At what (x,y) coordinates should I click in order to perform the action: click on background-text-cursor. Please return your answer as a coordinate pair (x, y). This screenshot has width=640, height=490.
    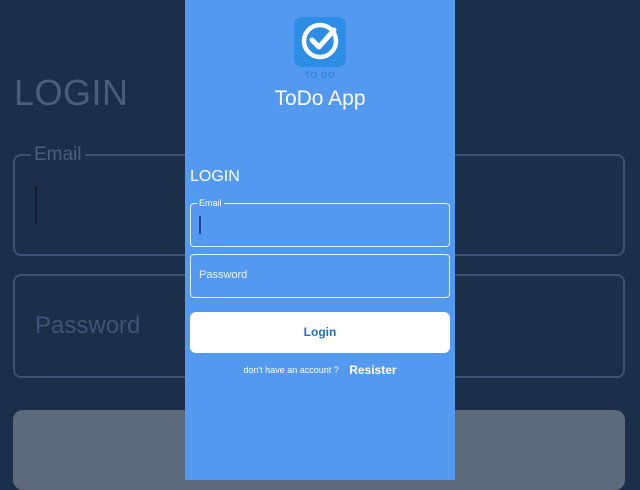
    Looking at the image, I should click on (36, 205).